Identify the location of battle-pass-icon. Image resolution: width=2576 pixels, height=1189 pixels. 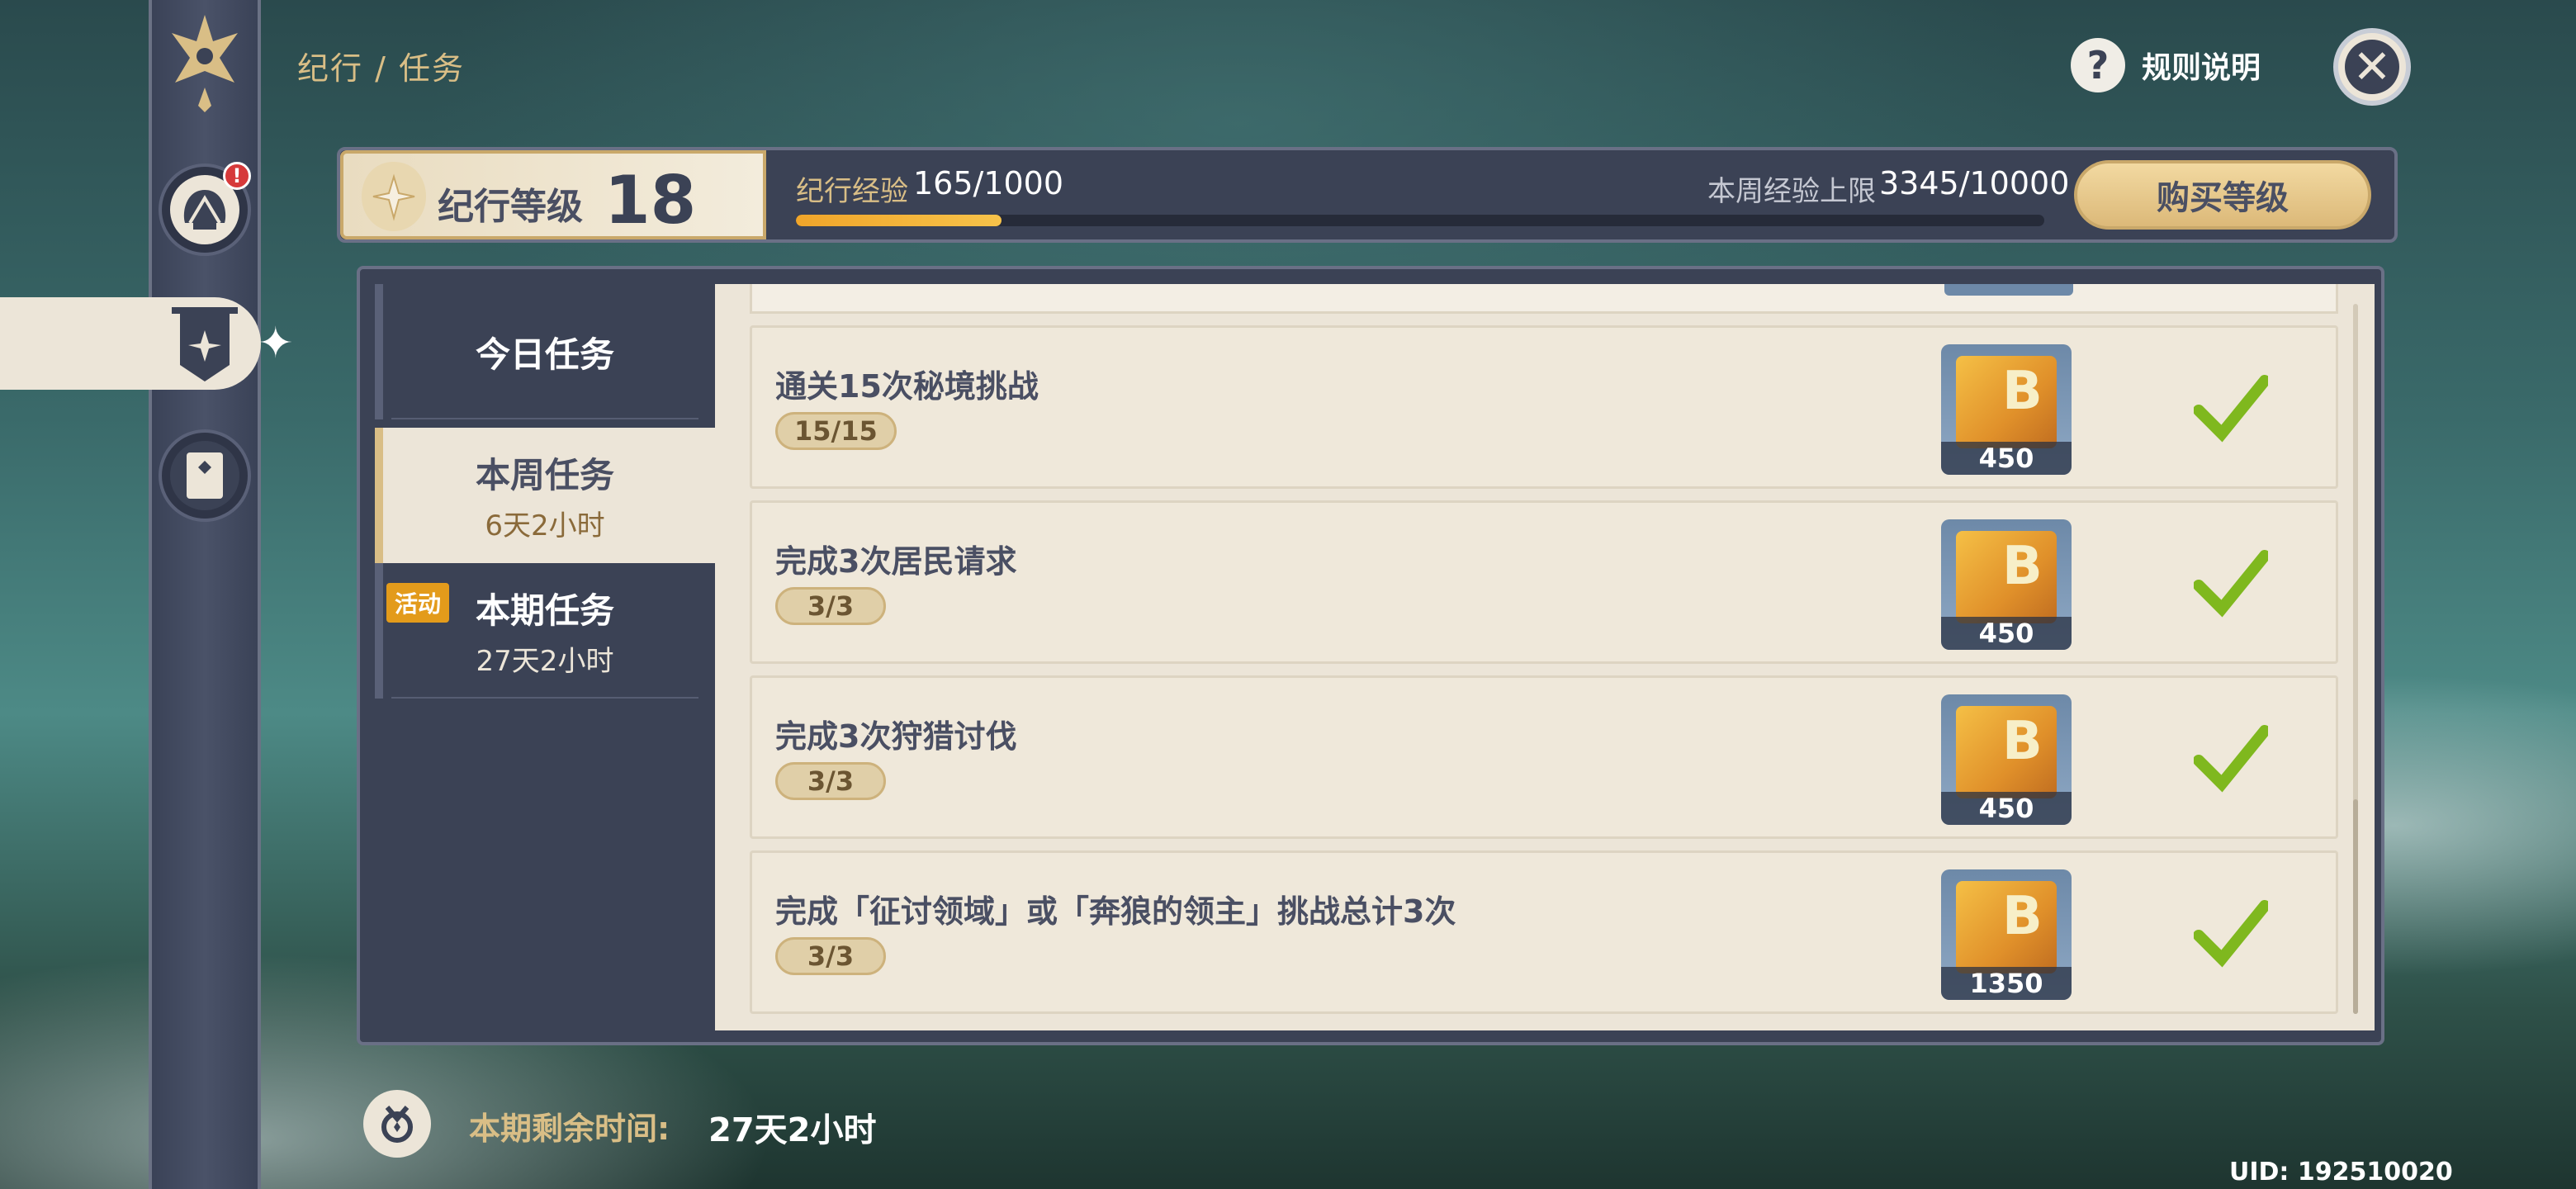
(204, 343).